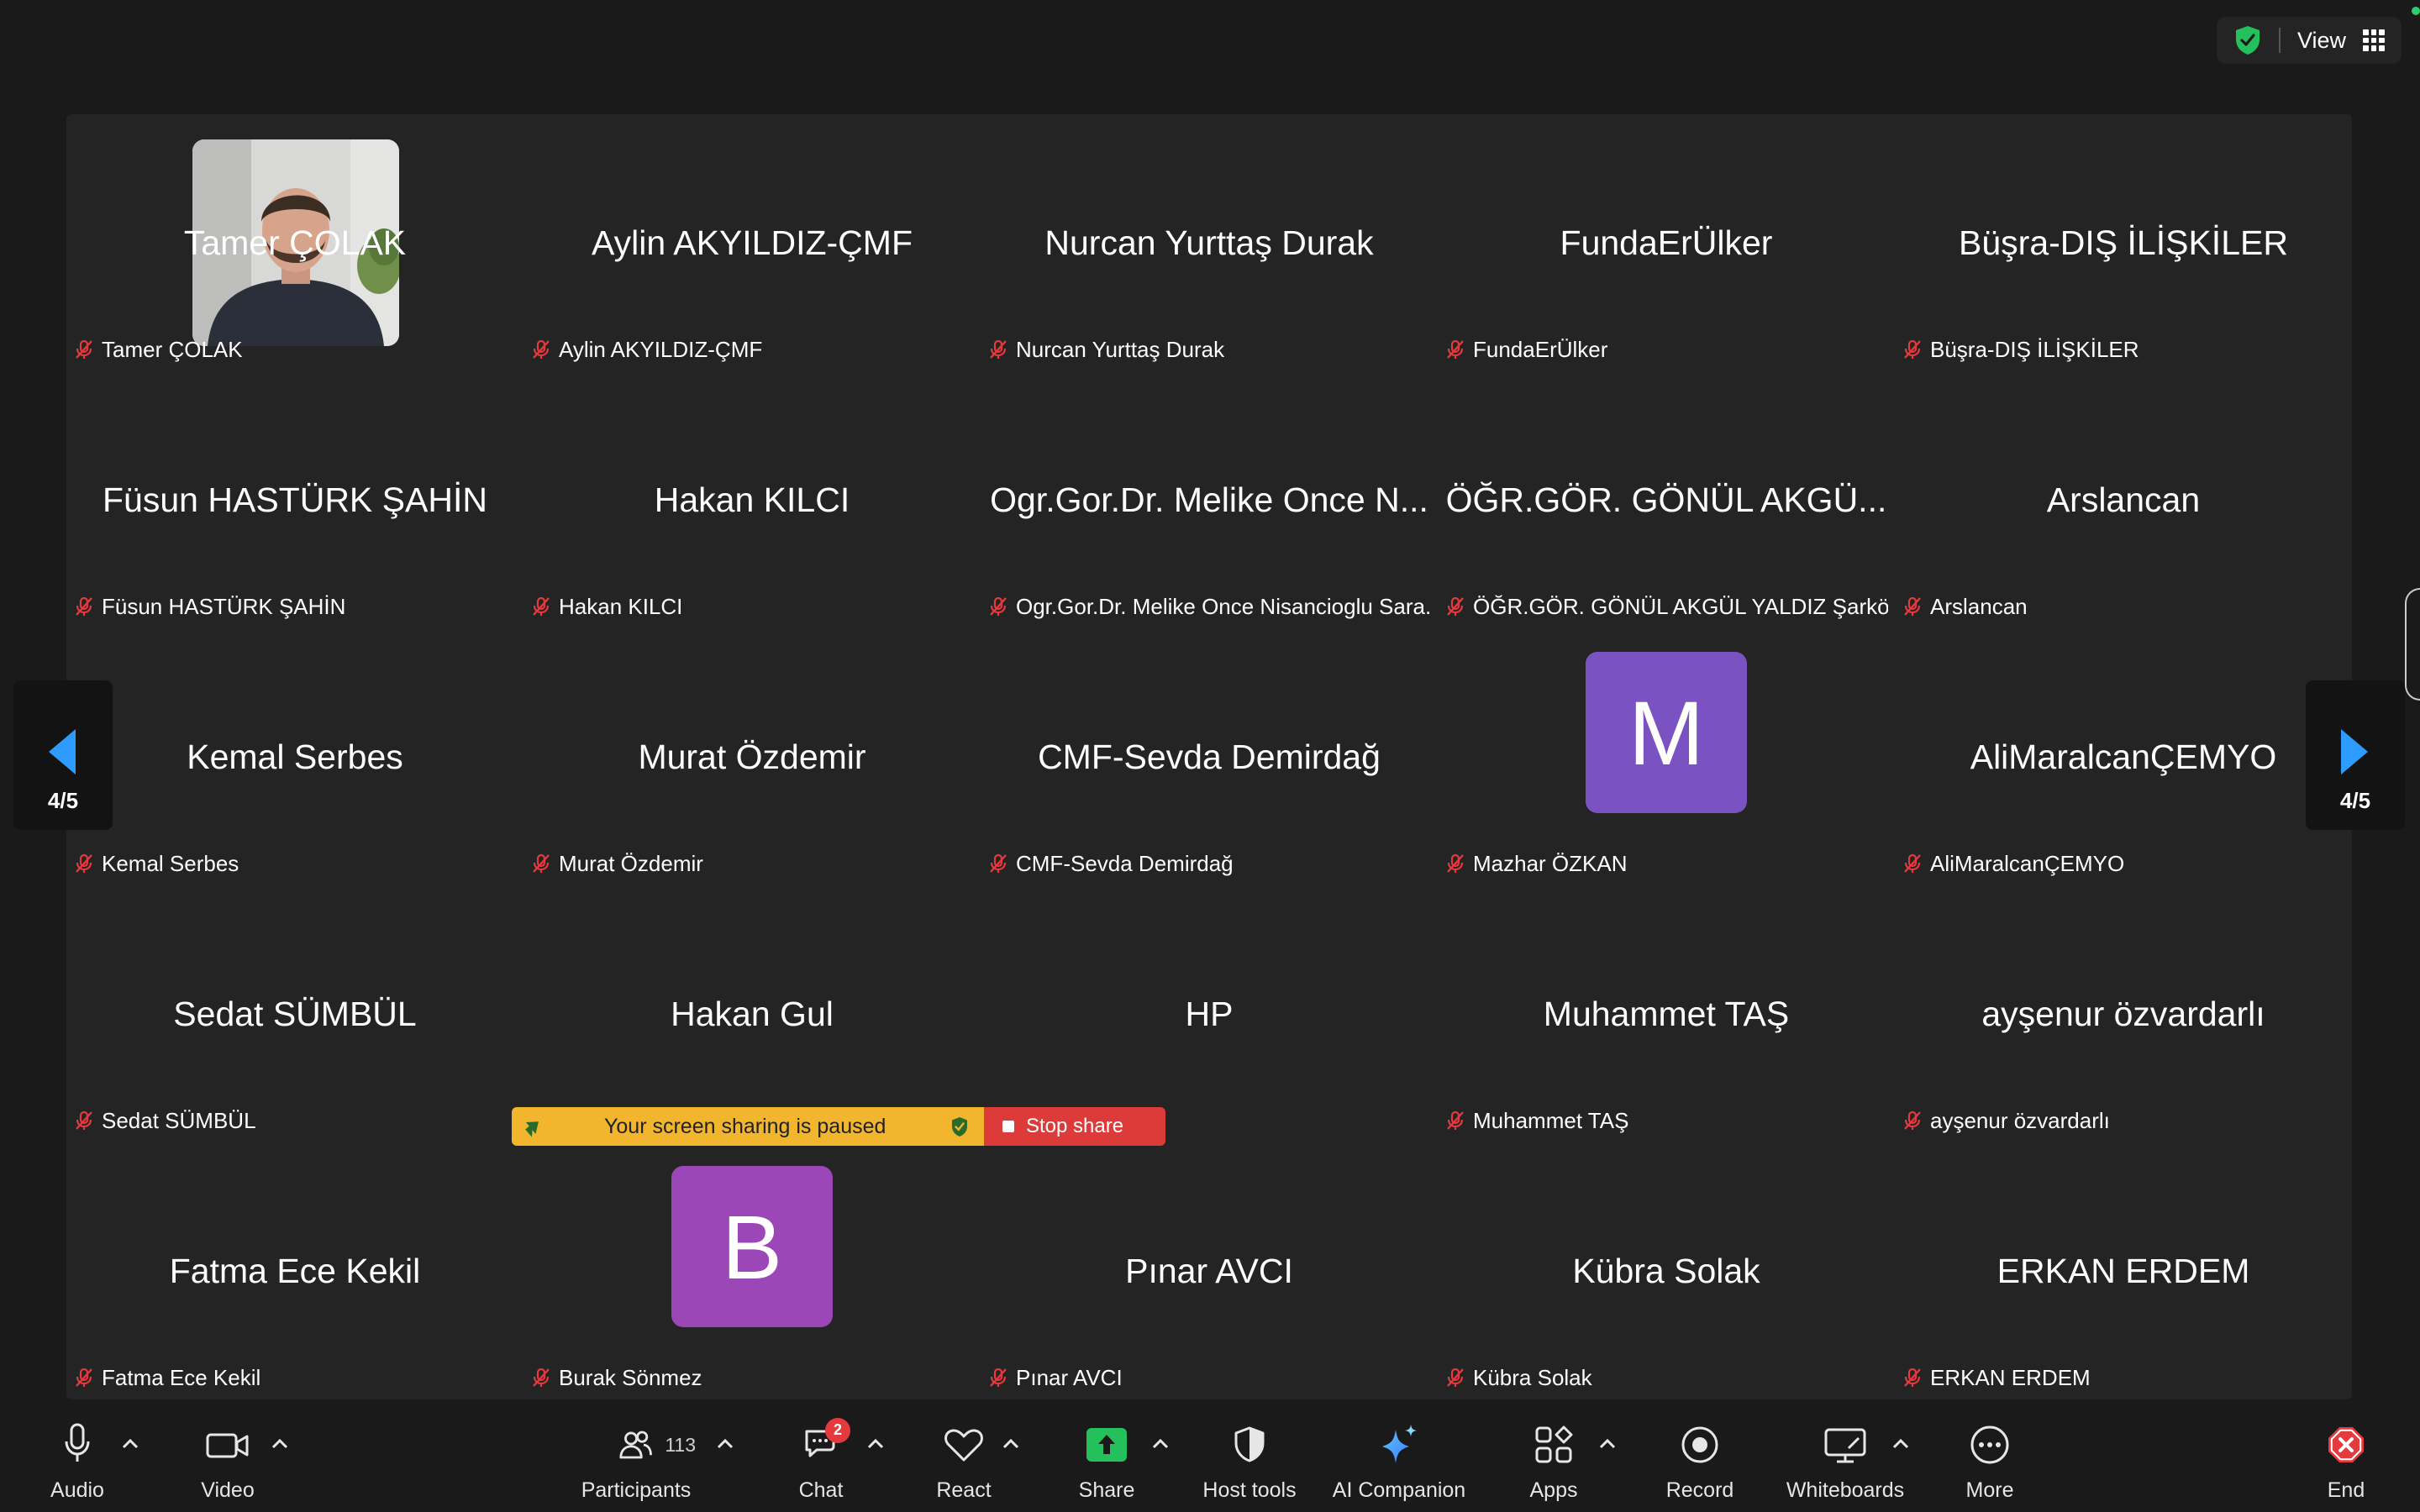 This screenshot has width=2420, height=1512. What do you see at coordinates (838, 1430) in the screenshot?
I see `chat-unread-badge: 2` at bounding box center [838, 1430].